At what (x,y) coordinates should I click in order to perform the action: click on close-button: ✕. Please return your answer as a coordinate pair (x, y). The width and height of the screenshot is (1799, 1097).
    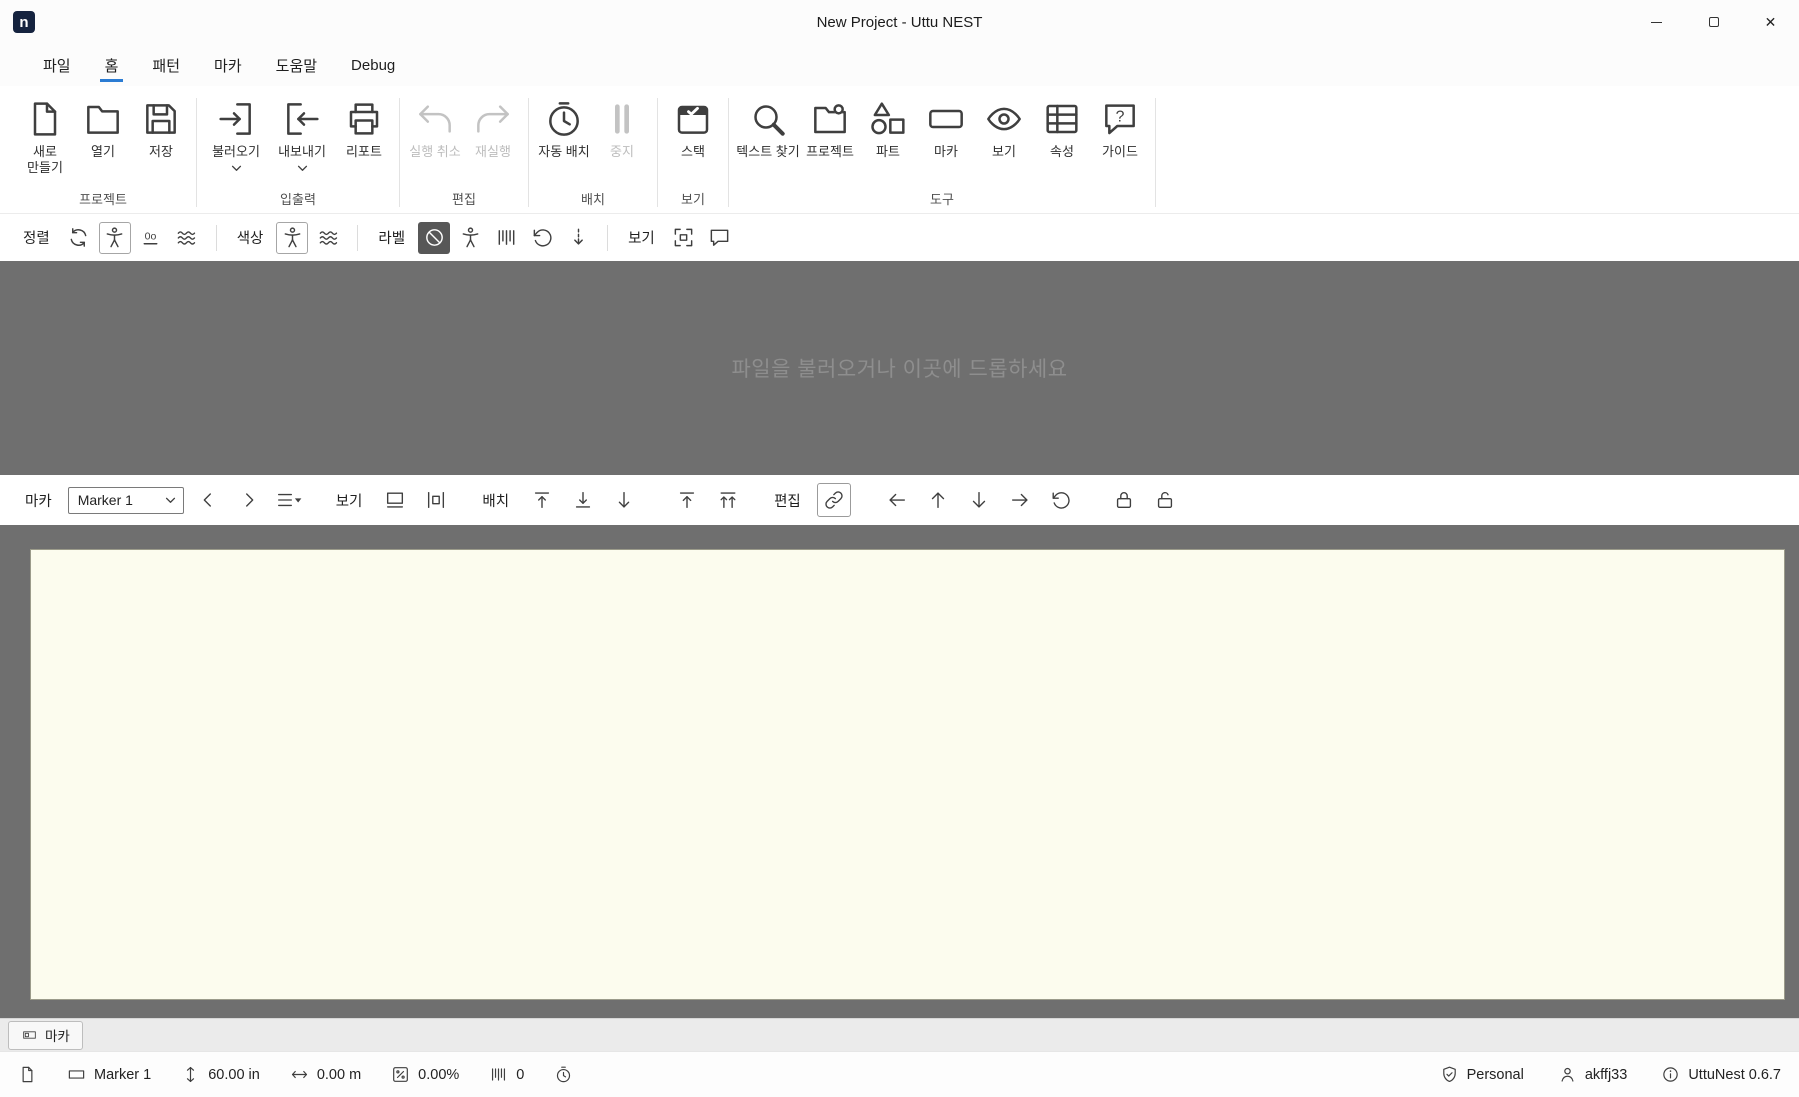
    Looking at the image, I should click on (1770, 22).